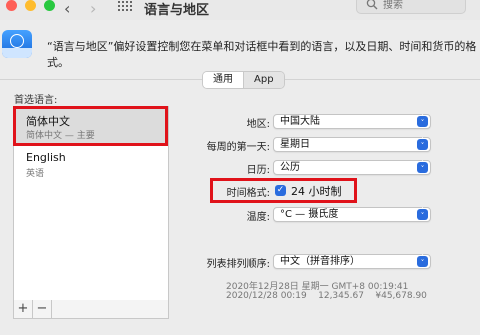 The height and width of the screenshot is (335, 480). I want to click on search-field, so click(411, 7).